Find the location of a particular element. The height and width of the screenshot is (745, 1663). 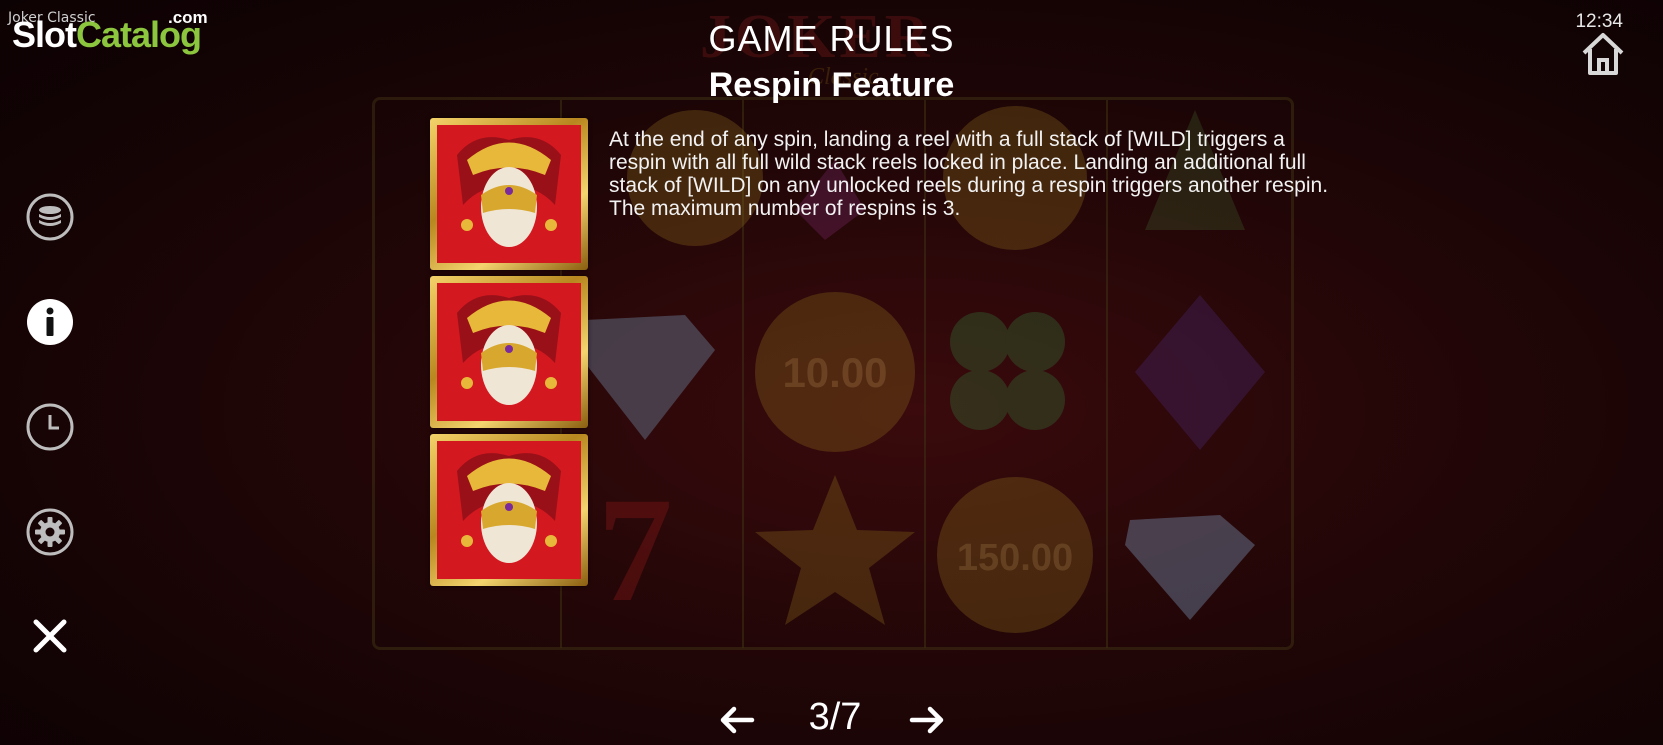

page-current: 3 is located at coordinates (819, 717).